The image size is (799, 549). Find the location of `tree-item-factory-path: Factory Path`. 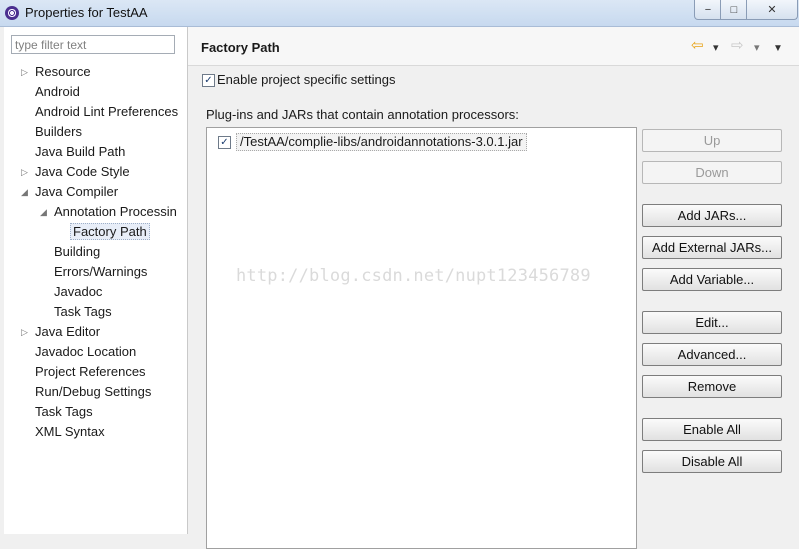

tree-item-factory-path: Factory Path is located at coordinates (110, 232).